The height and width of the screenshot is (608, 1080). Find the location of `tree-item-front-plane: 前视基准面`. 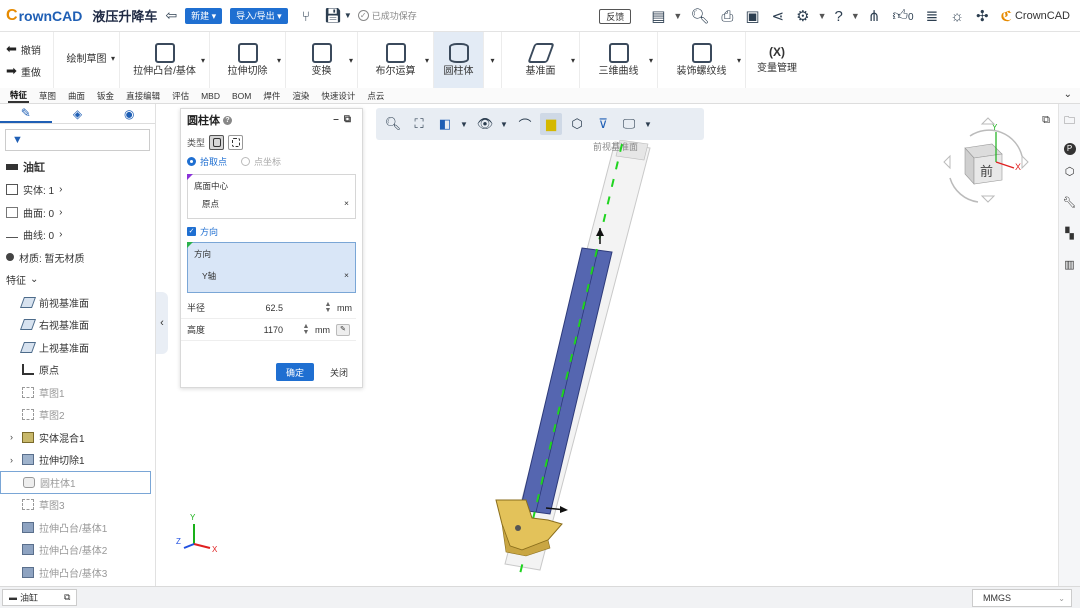

tree-item-front-plane: 前视基准面 is located at coordinates (77, 302).